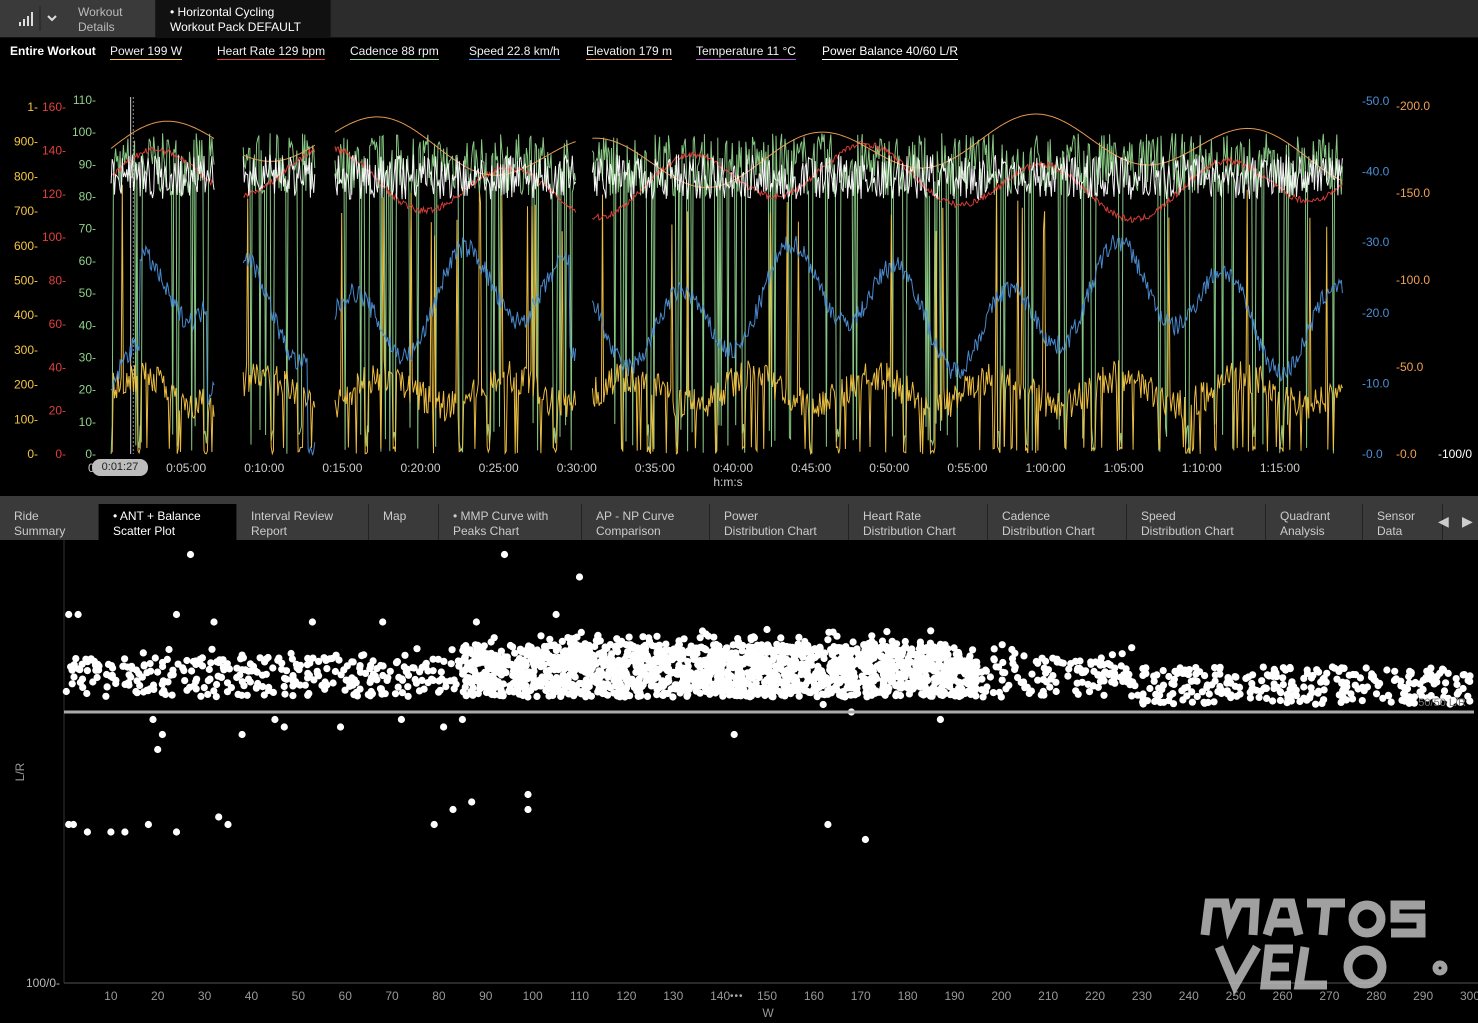  I want to click on tab-interval-review-report: Interval Review Report, so click(303, 522).